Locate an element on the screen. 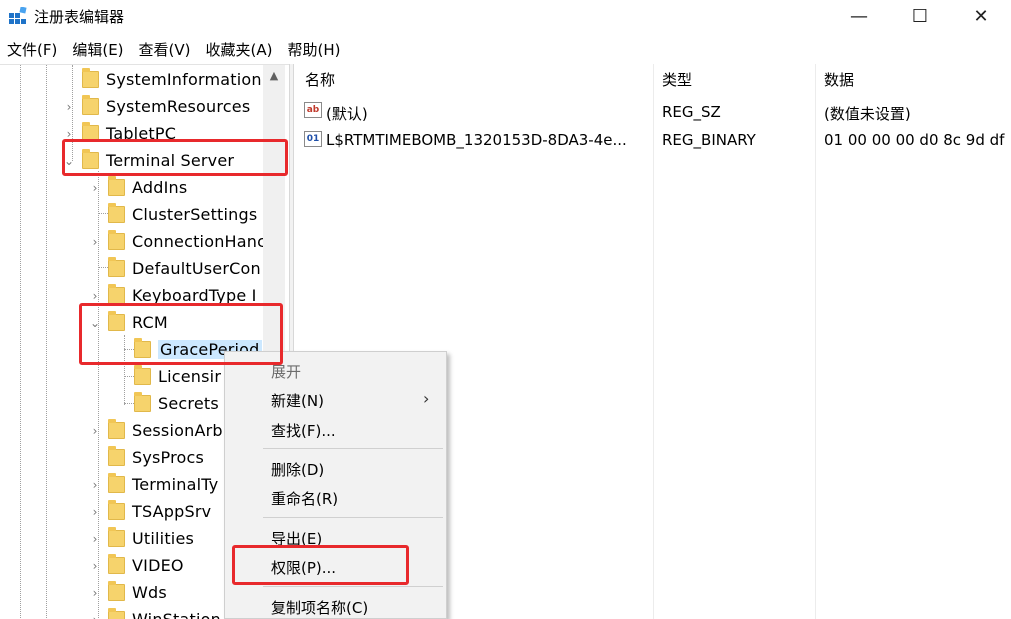 The image size is (1011, 619). window-title: 注册表编辑器 is located at coordinates (79, 17).